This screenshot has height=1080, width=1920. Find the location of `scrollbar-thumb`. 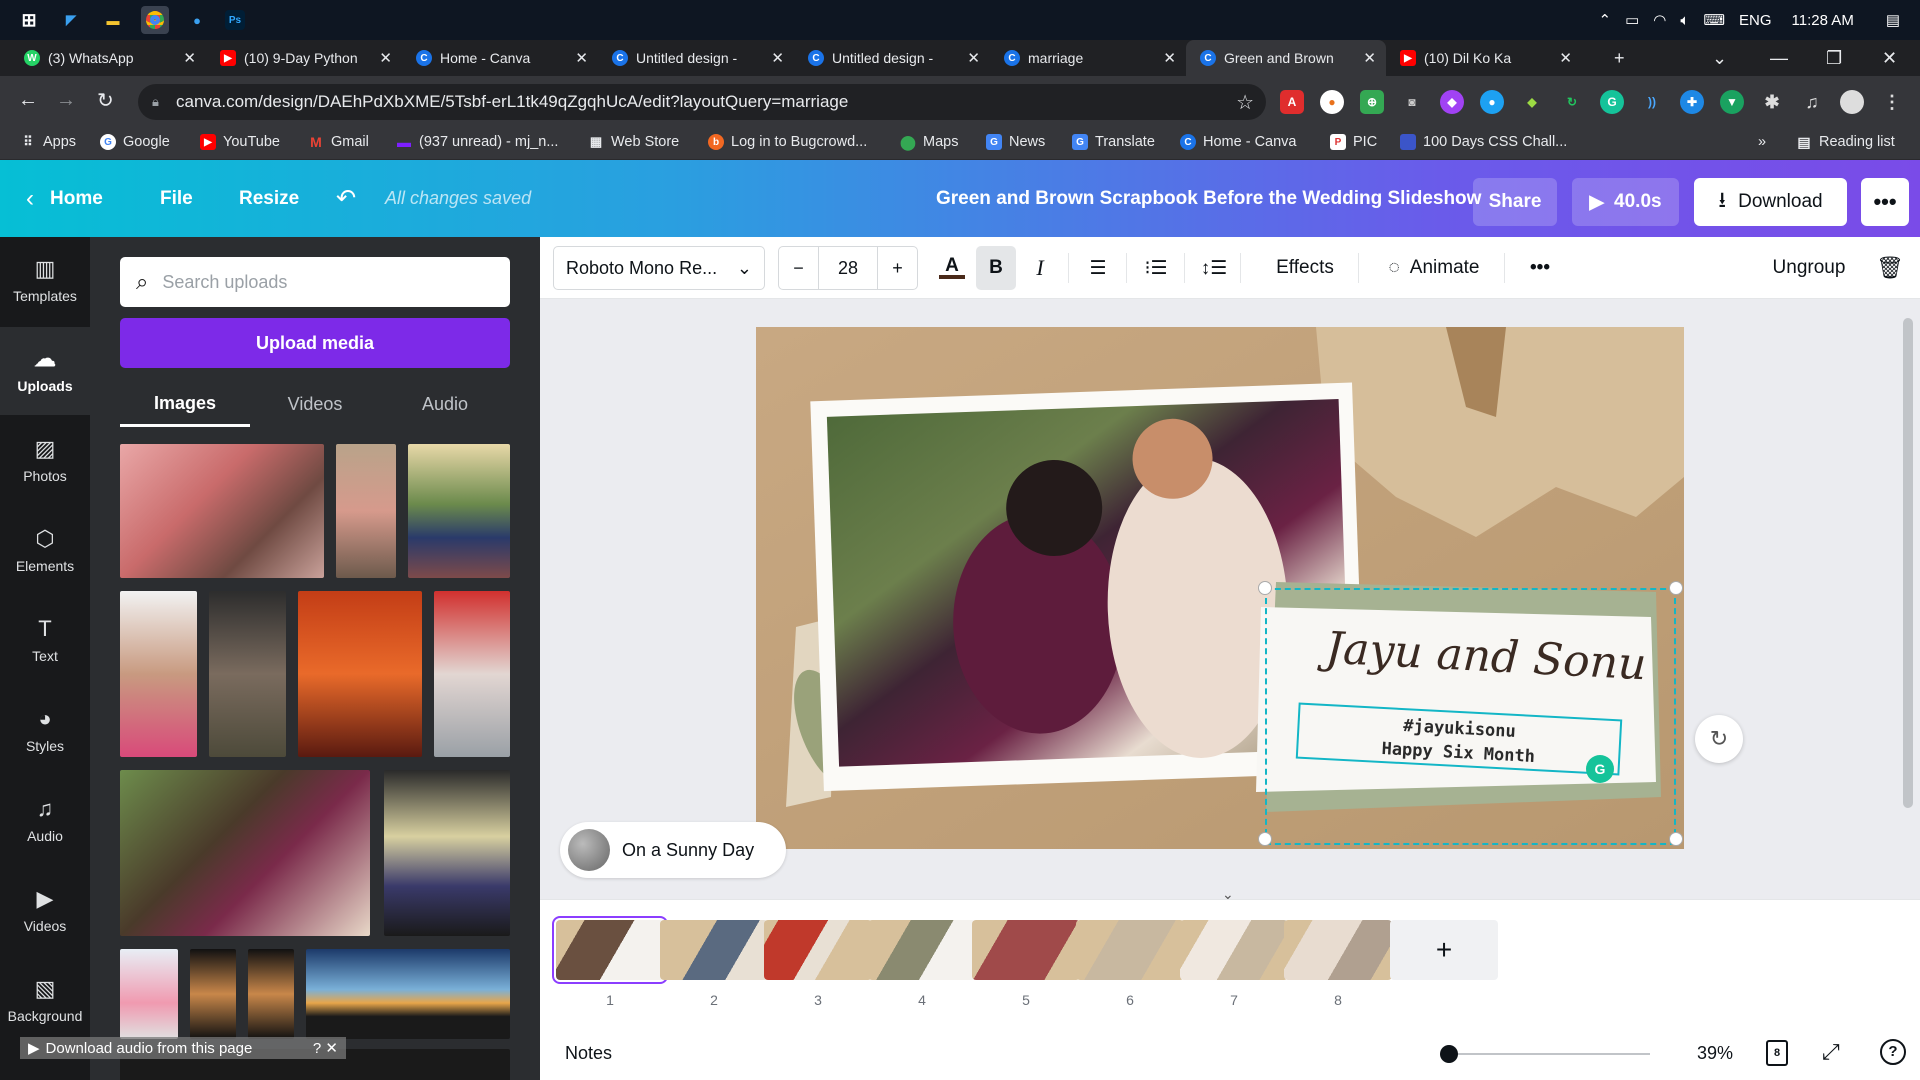

scrollbar-thumb is located at coordinates (1908, 563).